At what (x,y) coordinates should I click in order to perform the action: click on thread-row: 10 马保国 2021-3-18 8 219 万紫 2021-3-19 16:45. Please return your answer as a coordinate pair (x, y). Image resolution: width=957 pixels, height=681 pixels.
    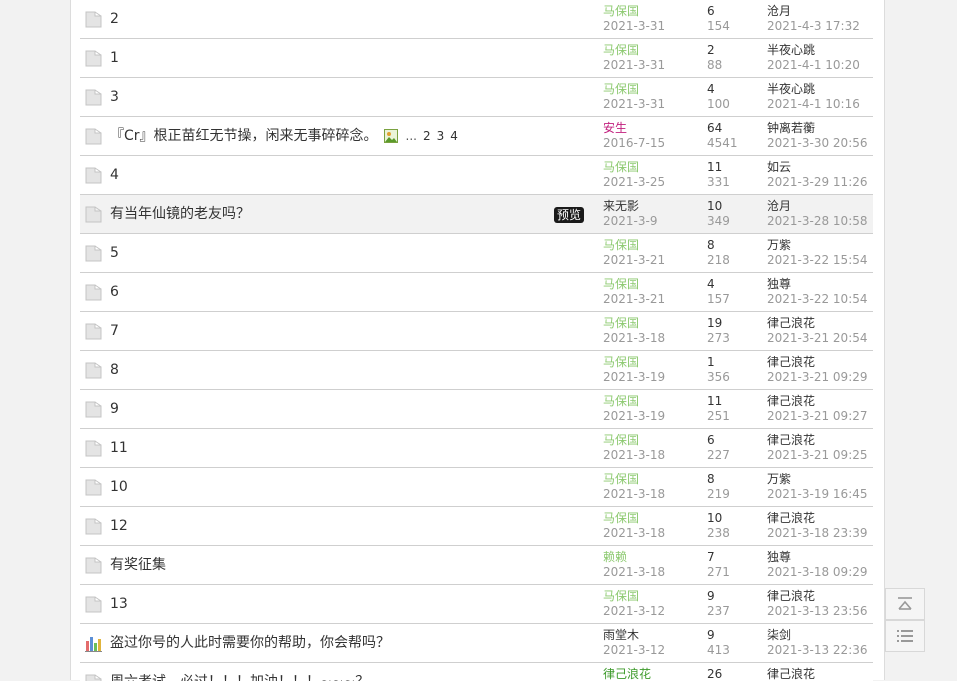
    Looking at the image, I should click on (476, 487).